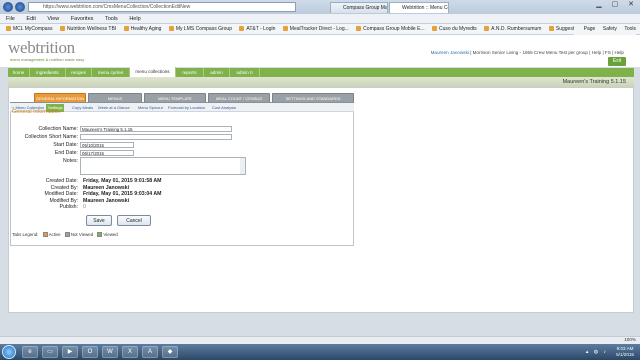  What do you see at coordinates (19, 72) in the screenshot?
I see `nav-home: home` at bounding box center [19, 72].